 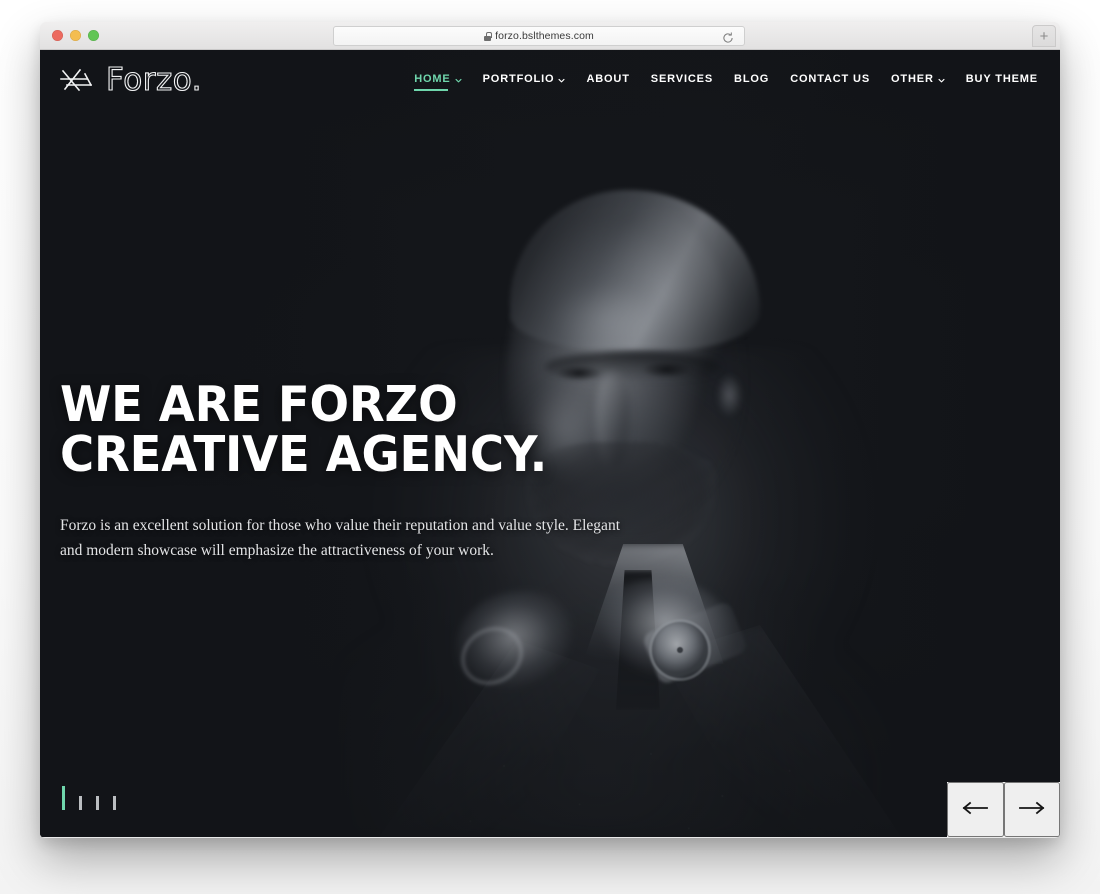 I want to click on nav-item-home: HOME, so click(x=438, y=81).